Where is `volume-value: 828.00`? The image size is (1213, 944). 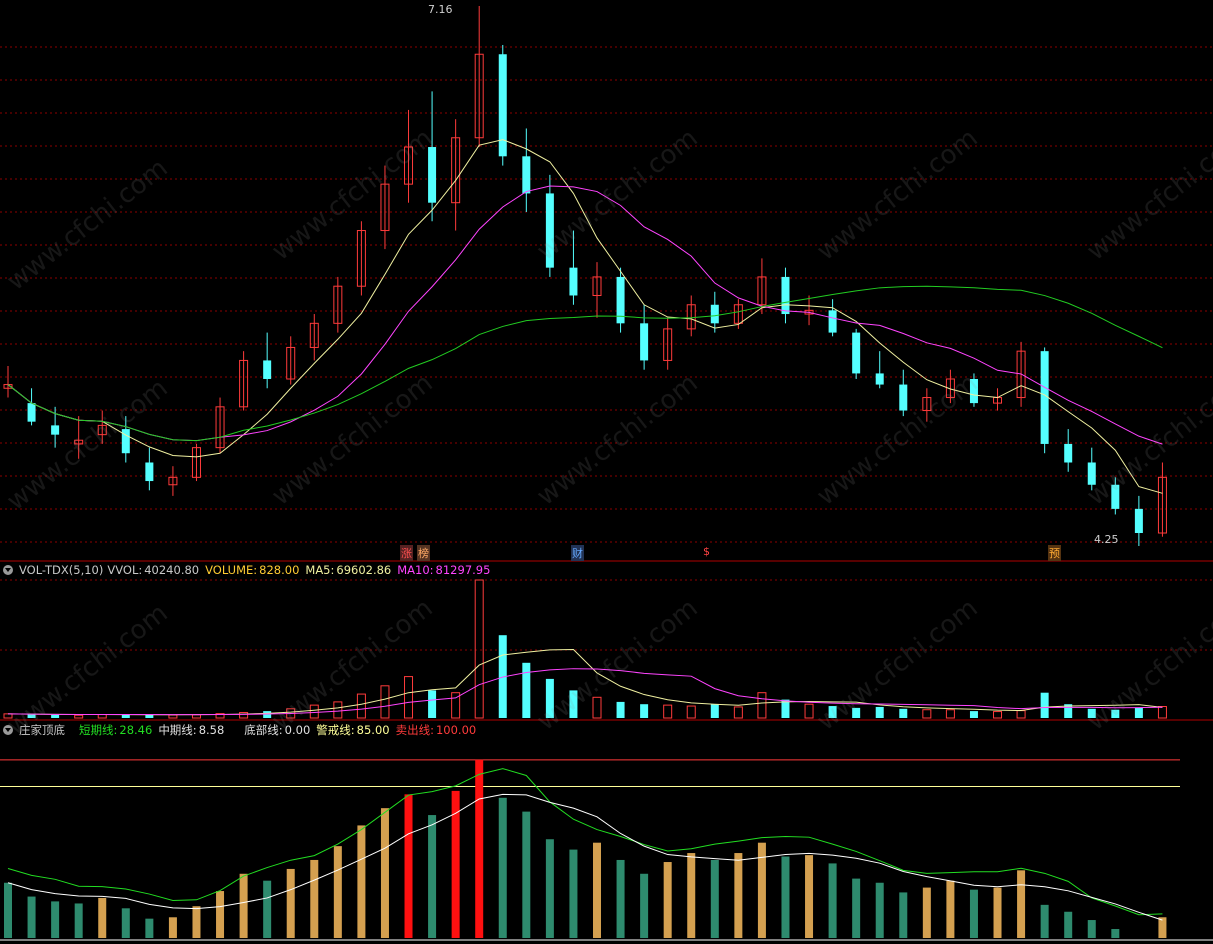 volume-value: 828.00 is located at coordinates (279, 570).